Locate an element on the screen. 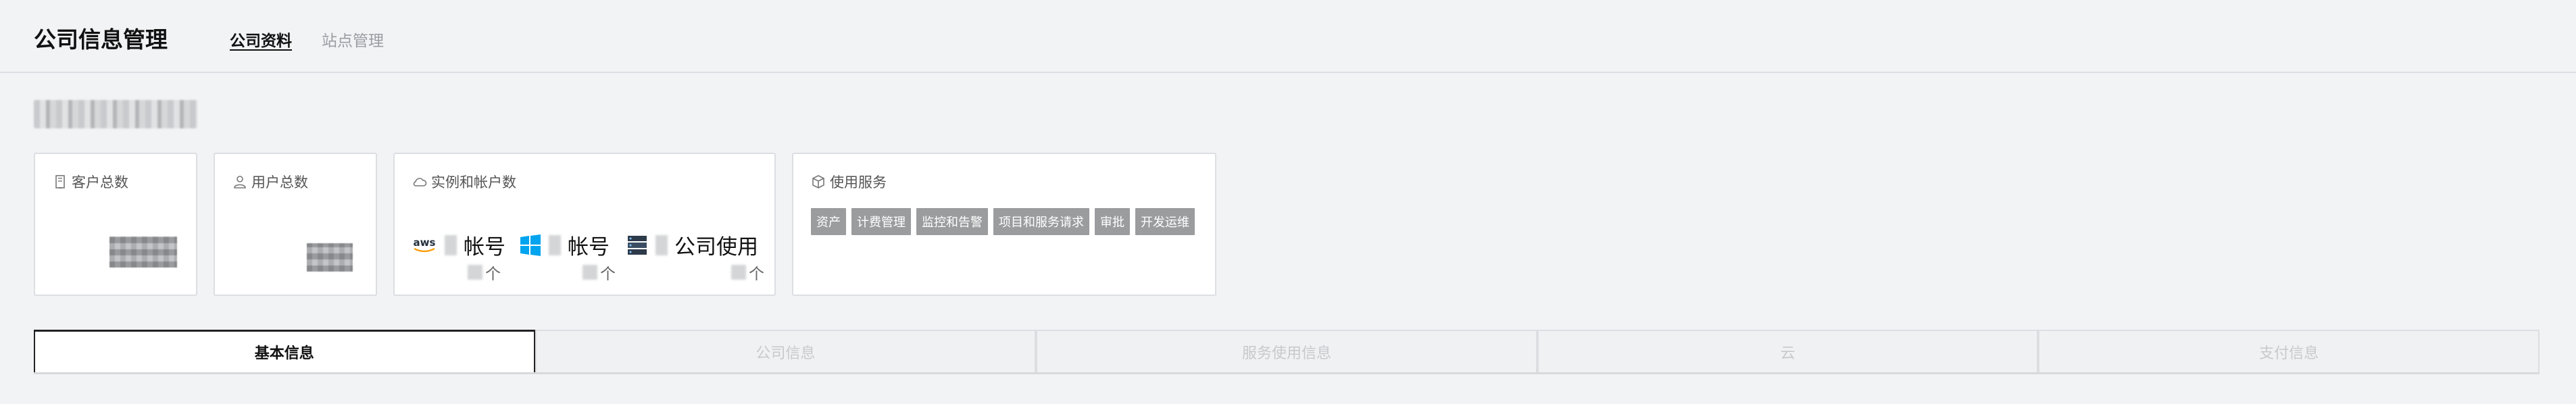 This screenshot has width=2576, height=404. windows-logo-icon is located at coordinates (531, 245).